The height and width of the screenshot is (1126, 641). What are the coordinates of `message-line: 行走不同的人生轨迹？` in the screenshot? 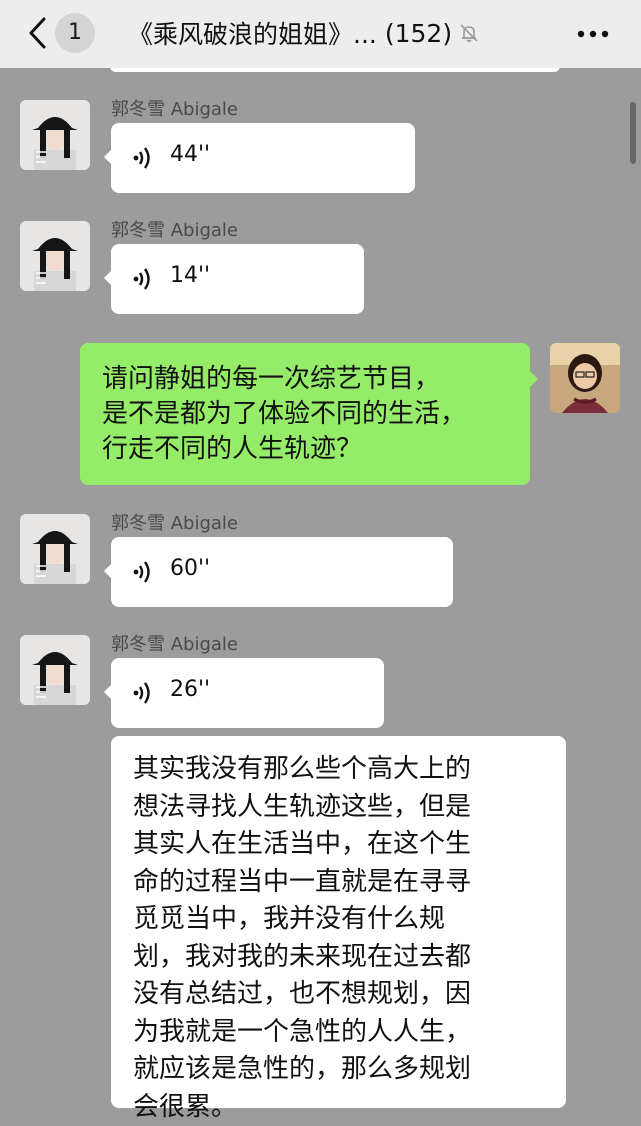 It's located at (284, 449).